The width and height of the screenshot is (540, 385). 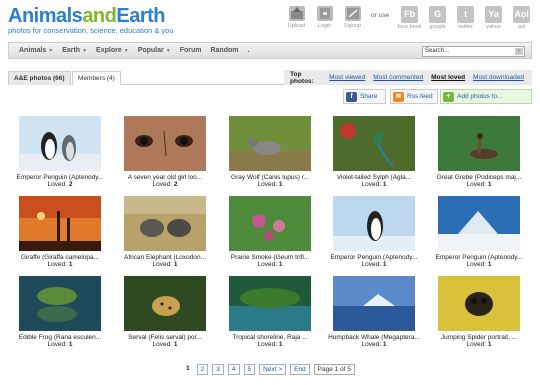 What do you see at coordinates (165, 185) in the screenshot?
I see `loved-count: Loved: 2` at bounding box center [165, 185].